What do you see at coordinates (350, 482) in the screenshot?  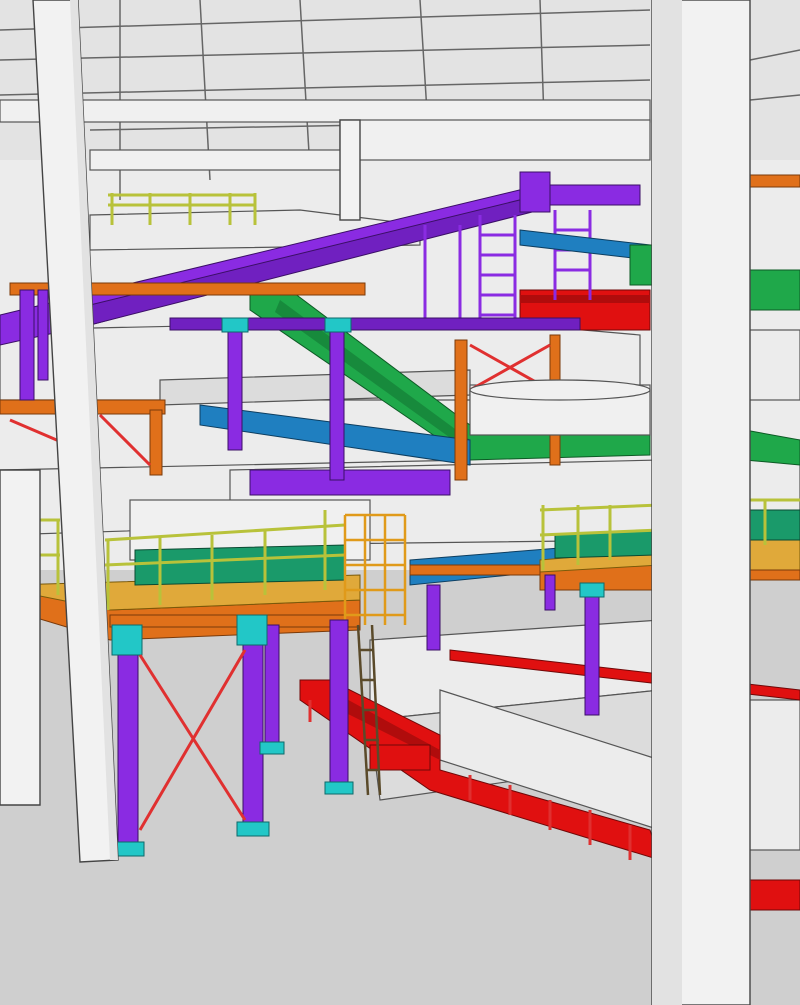 I see `lower-purple-conveyor` at bounding box center [350, 482].